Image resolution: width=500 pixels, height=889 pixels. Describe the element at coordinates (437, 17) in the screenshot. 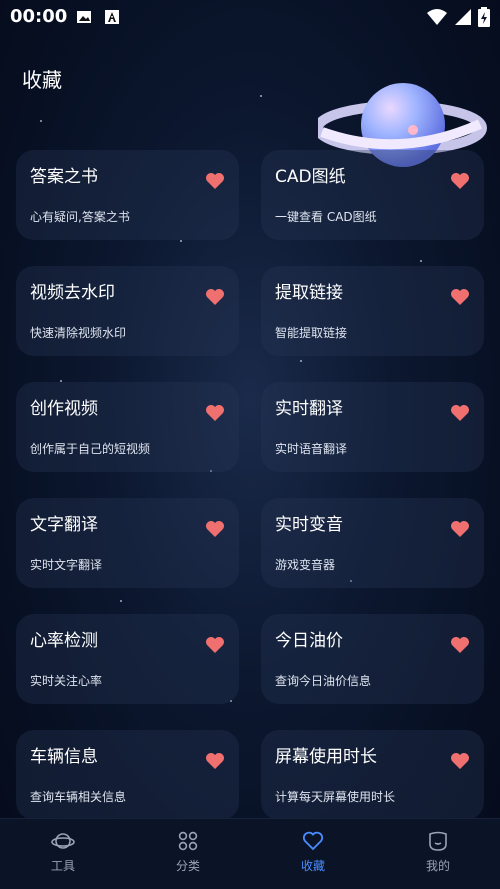

I see `wifi-icon` at that location.